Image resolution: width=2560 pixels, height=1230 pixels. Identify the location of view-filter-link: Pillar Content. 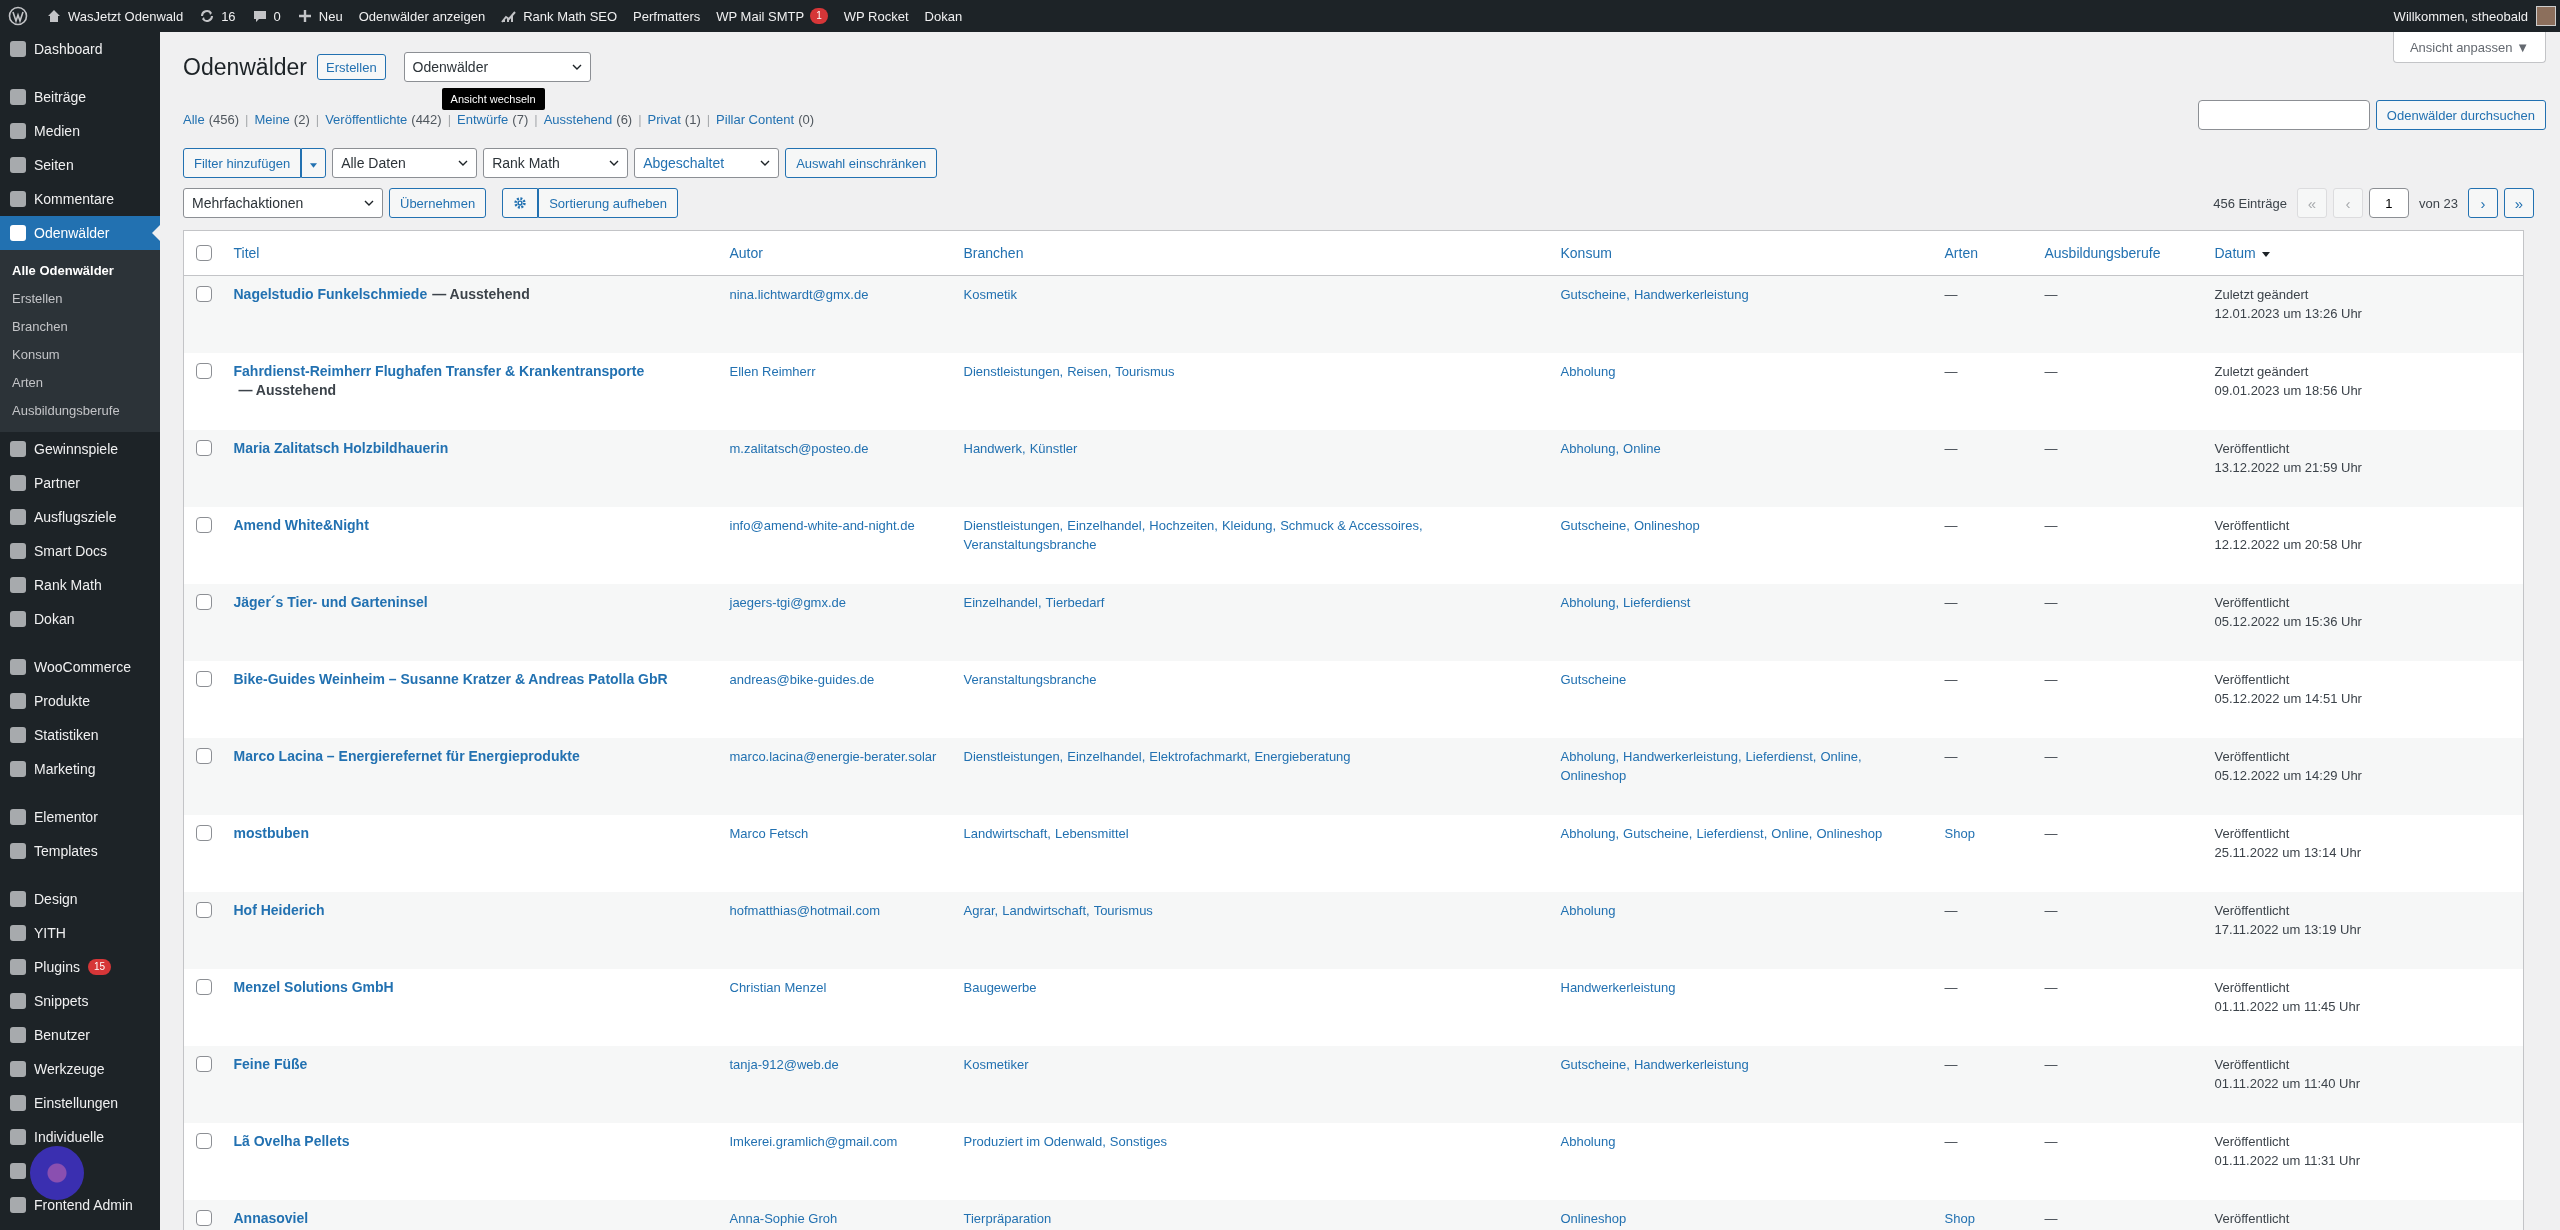
(755, 119).